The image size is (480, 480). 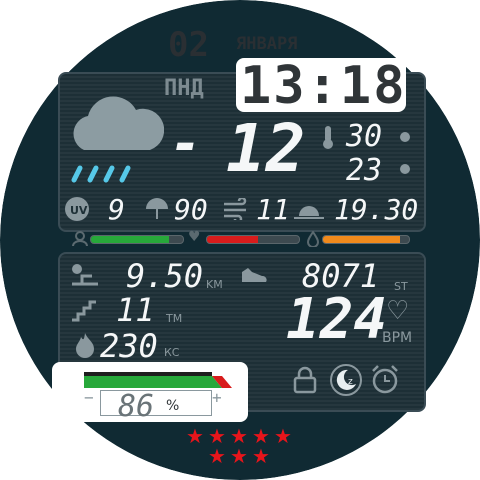 What do you see at coordinates (172, 352) in the screenshot?
I see `calories-unit: КС` at bounding box center [172, 352].